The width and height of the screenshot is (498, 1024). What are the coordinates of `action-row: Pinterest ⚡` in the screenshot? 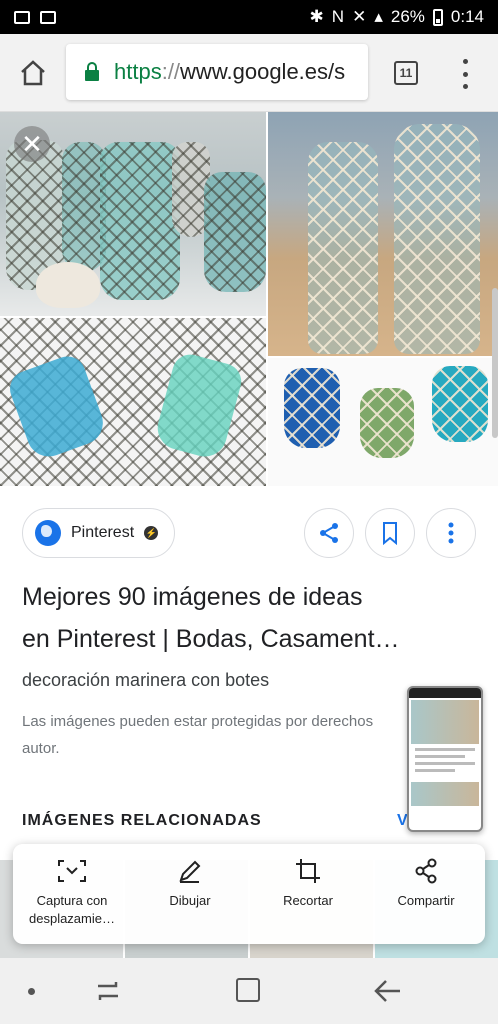 It's located at (249, 533).